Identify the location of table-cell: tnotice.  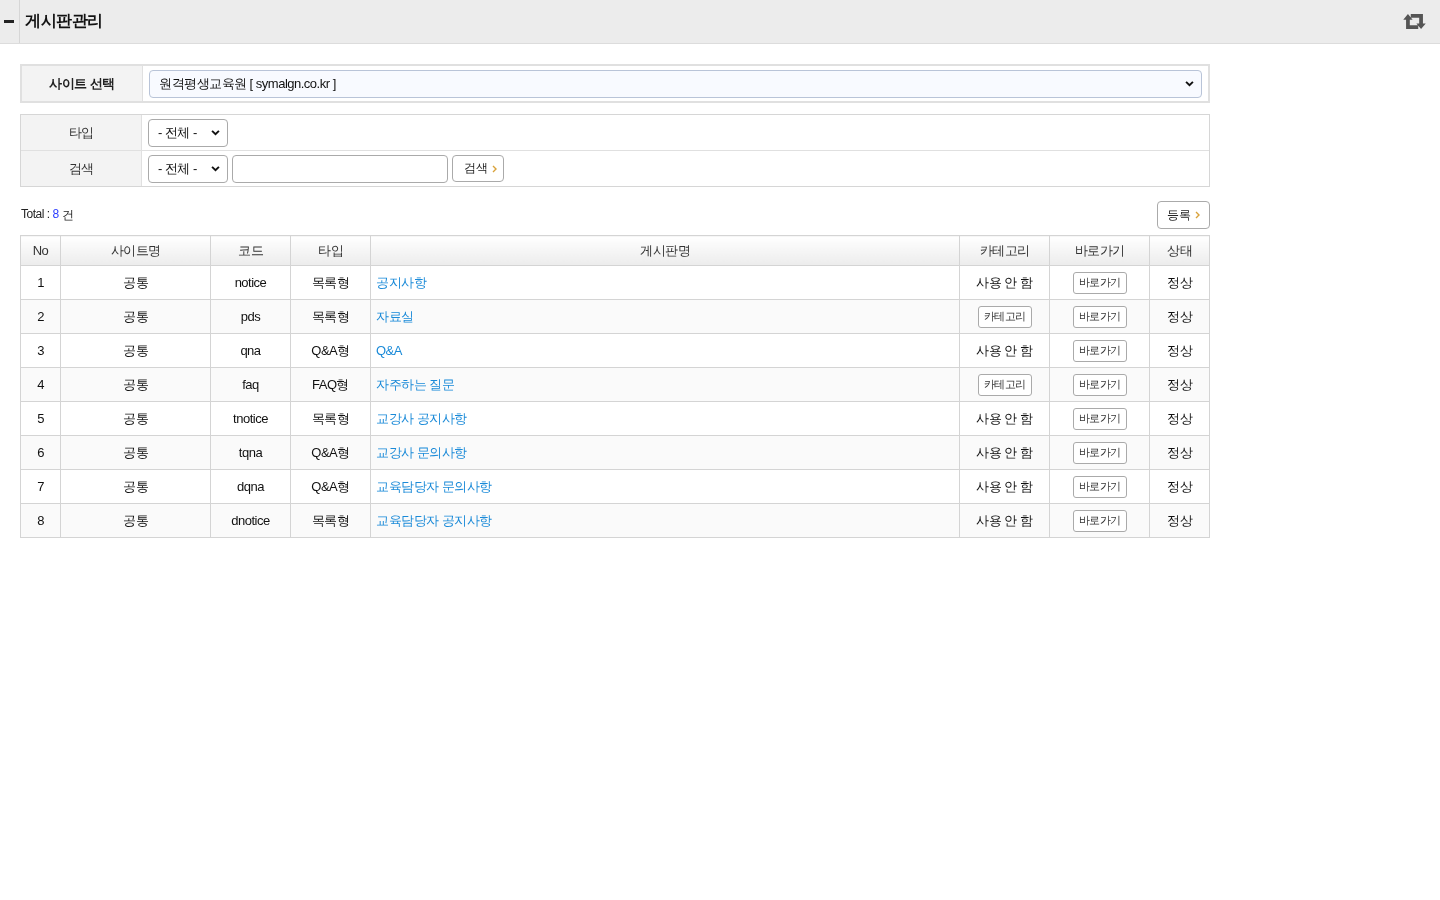
(250, 418).